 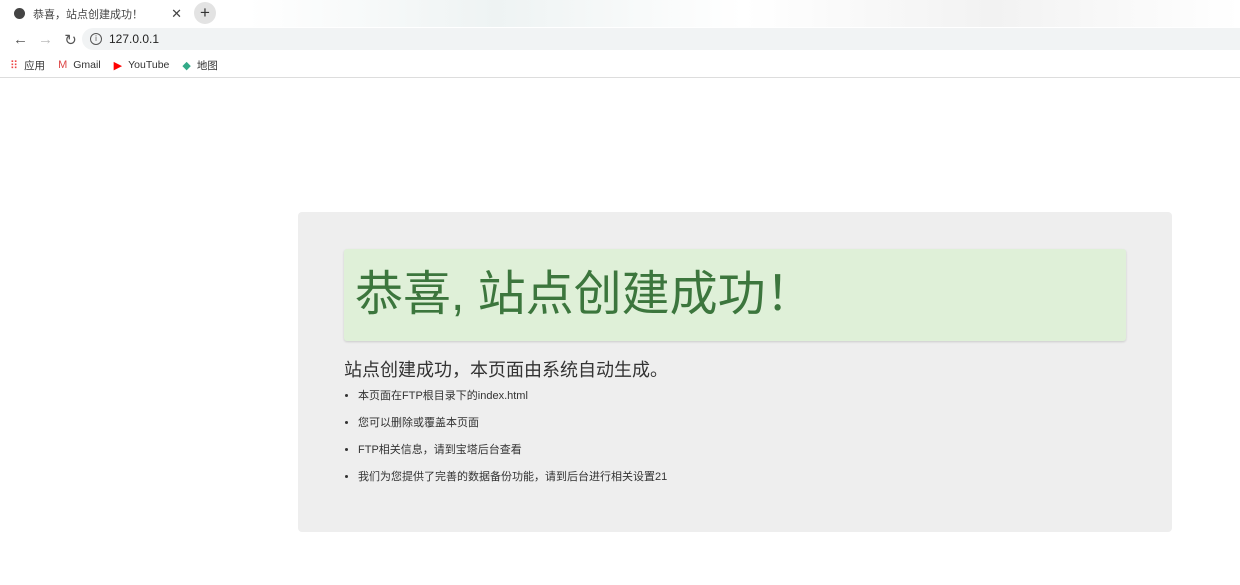 I want to click on maps-icon: ◆, so click(x=186, y=65).